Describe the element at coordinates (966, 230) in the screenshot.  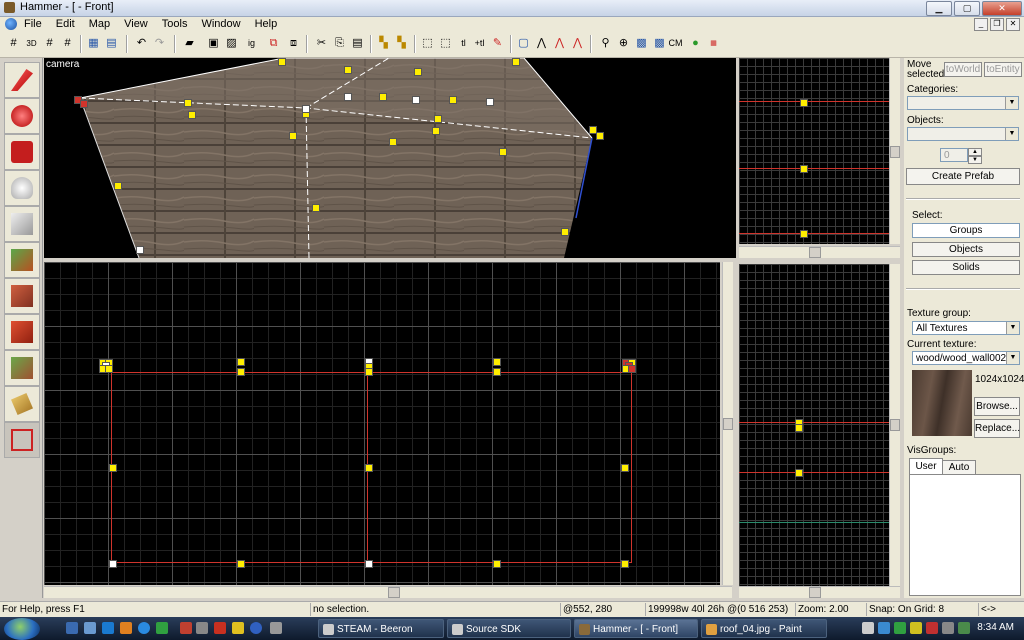
I see `select-groups-button: Groups` at that location.